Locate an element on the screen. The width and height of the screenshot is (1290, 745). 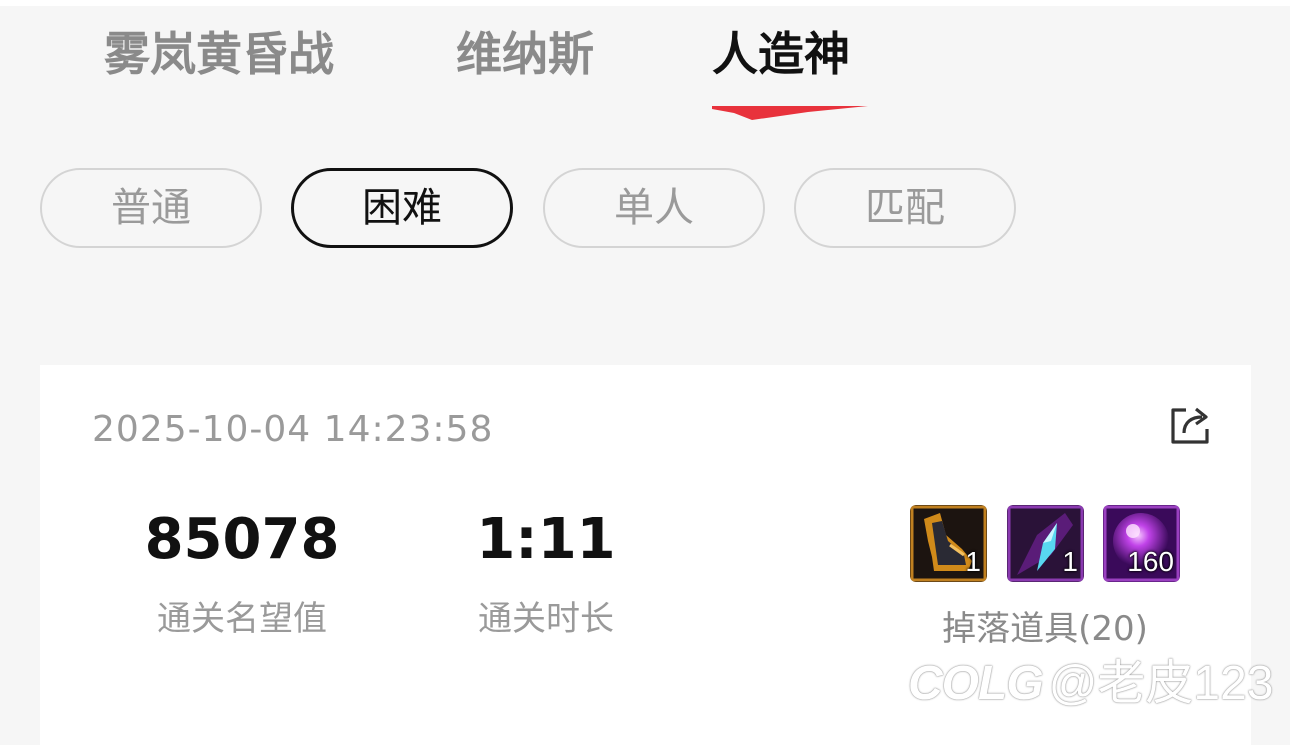
share-icon is located at coordinates (1190, 425).